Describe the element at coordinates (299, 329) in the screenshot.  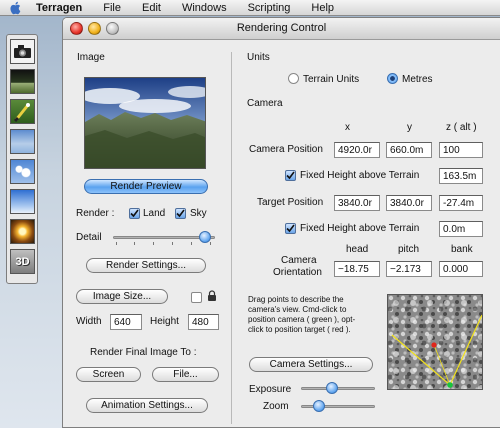
I see `camera-help-line4: click to position target ( red ).` at that location.